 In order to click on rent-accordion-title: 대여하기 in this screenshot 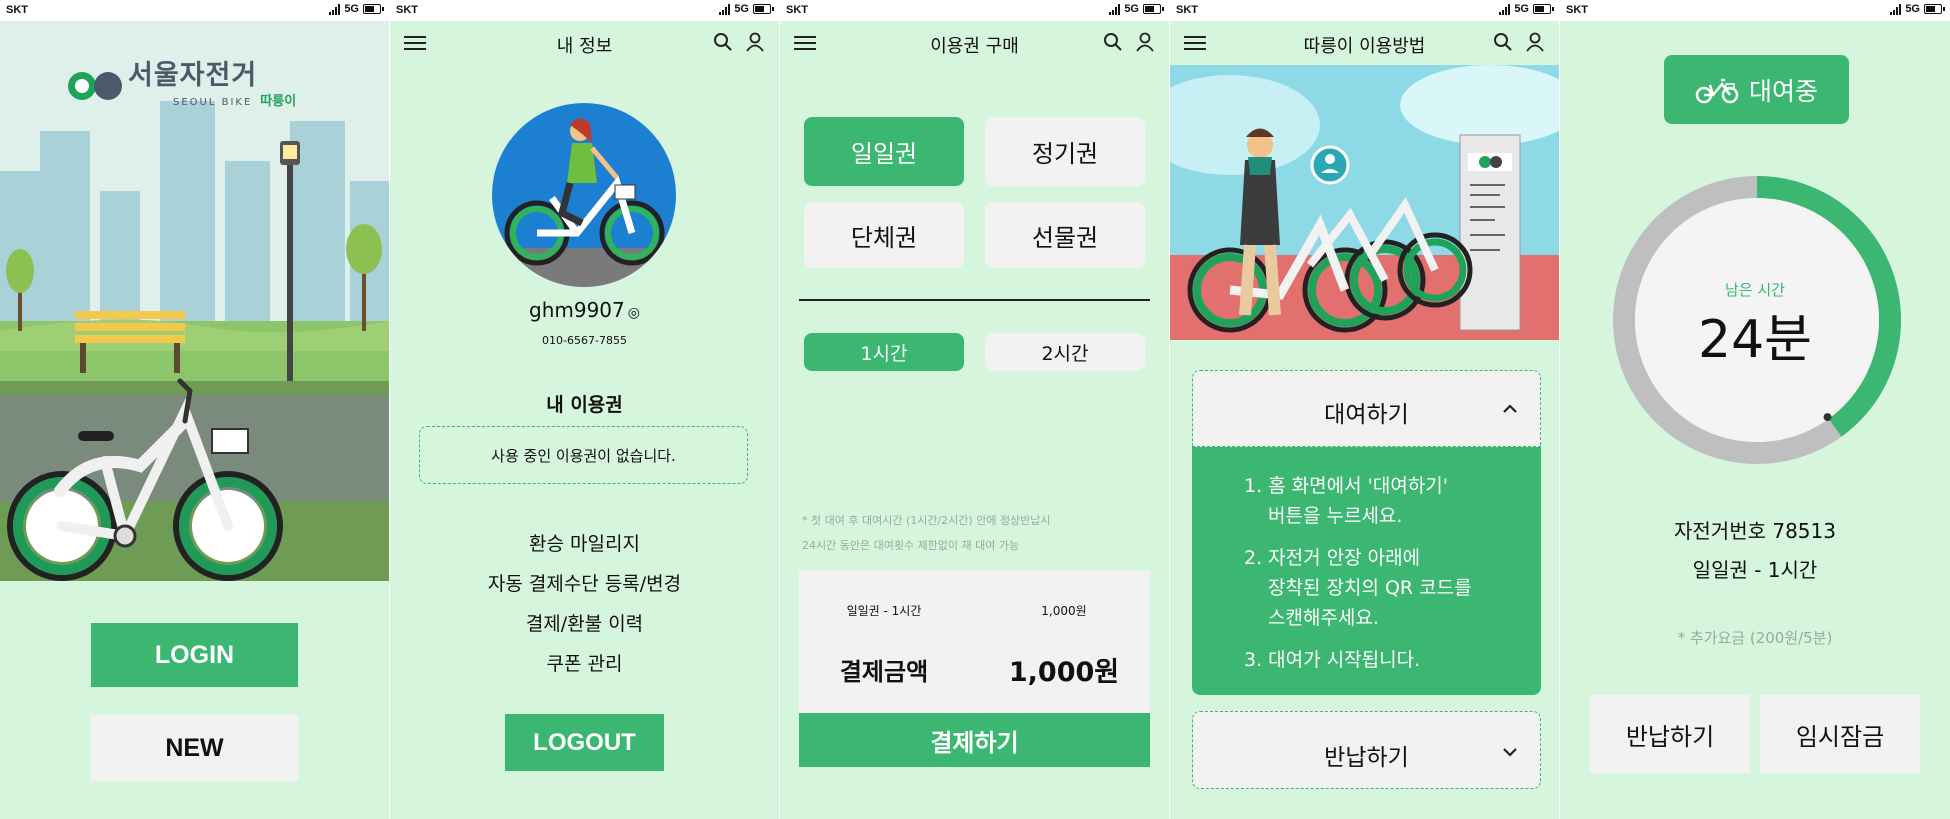, I will do `click(1366, 415)`.